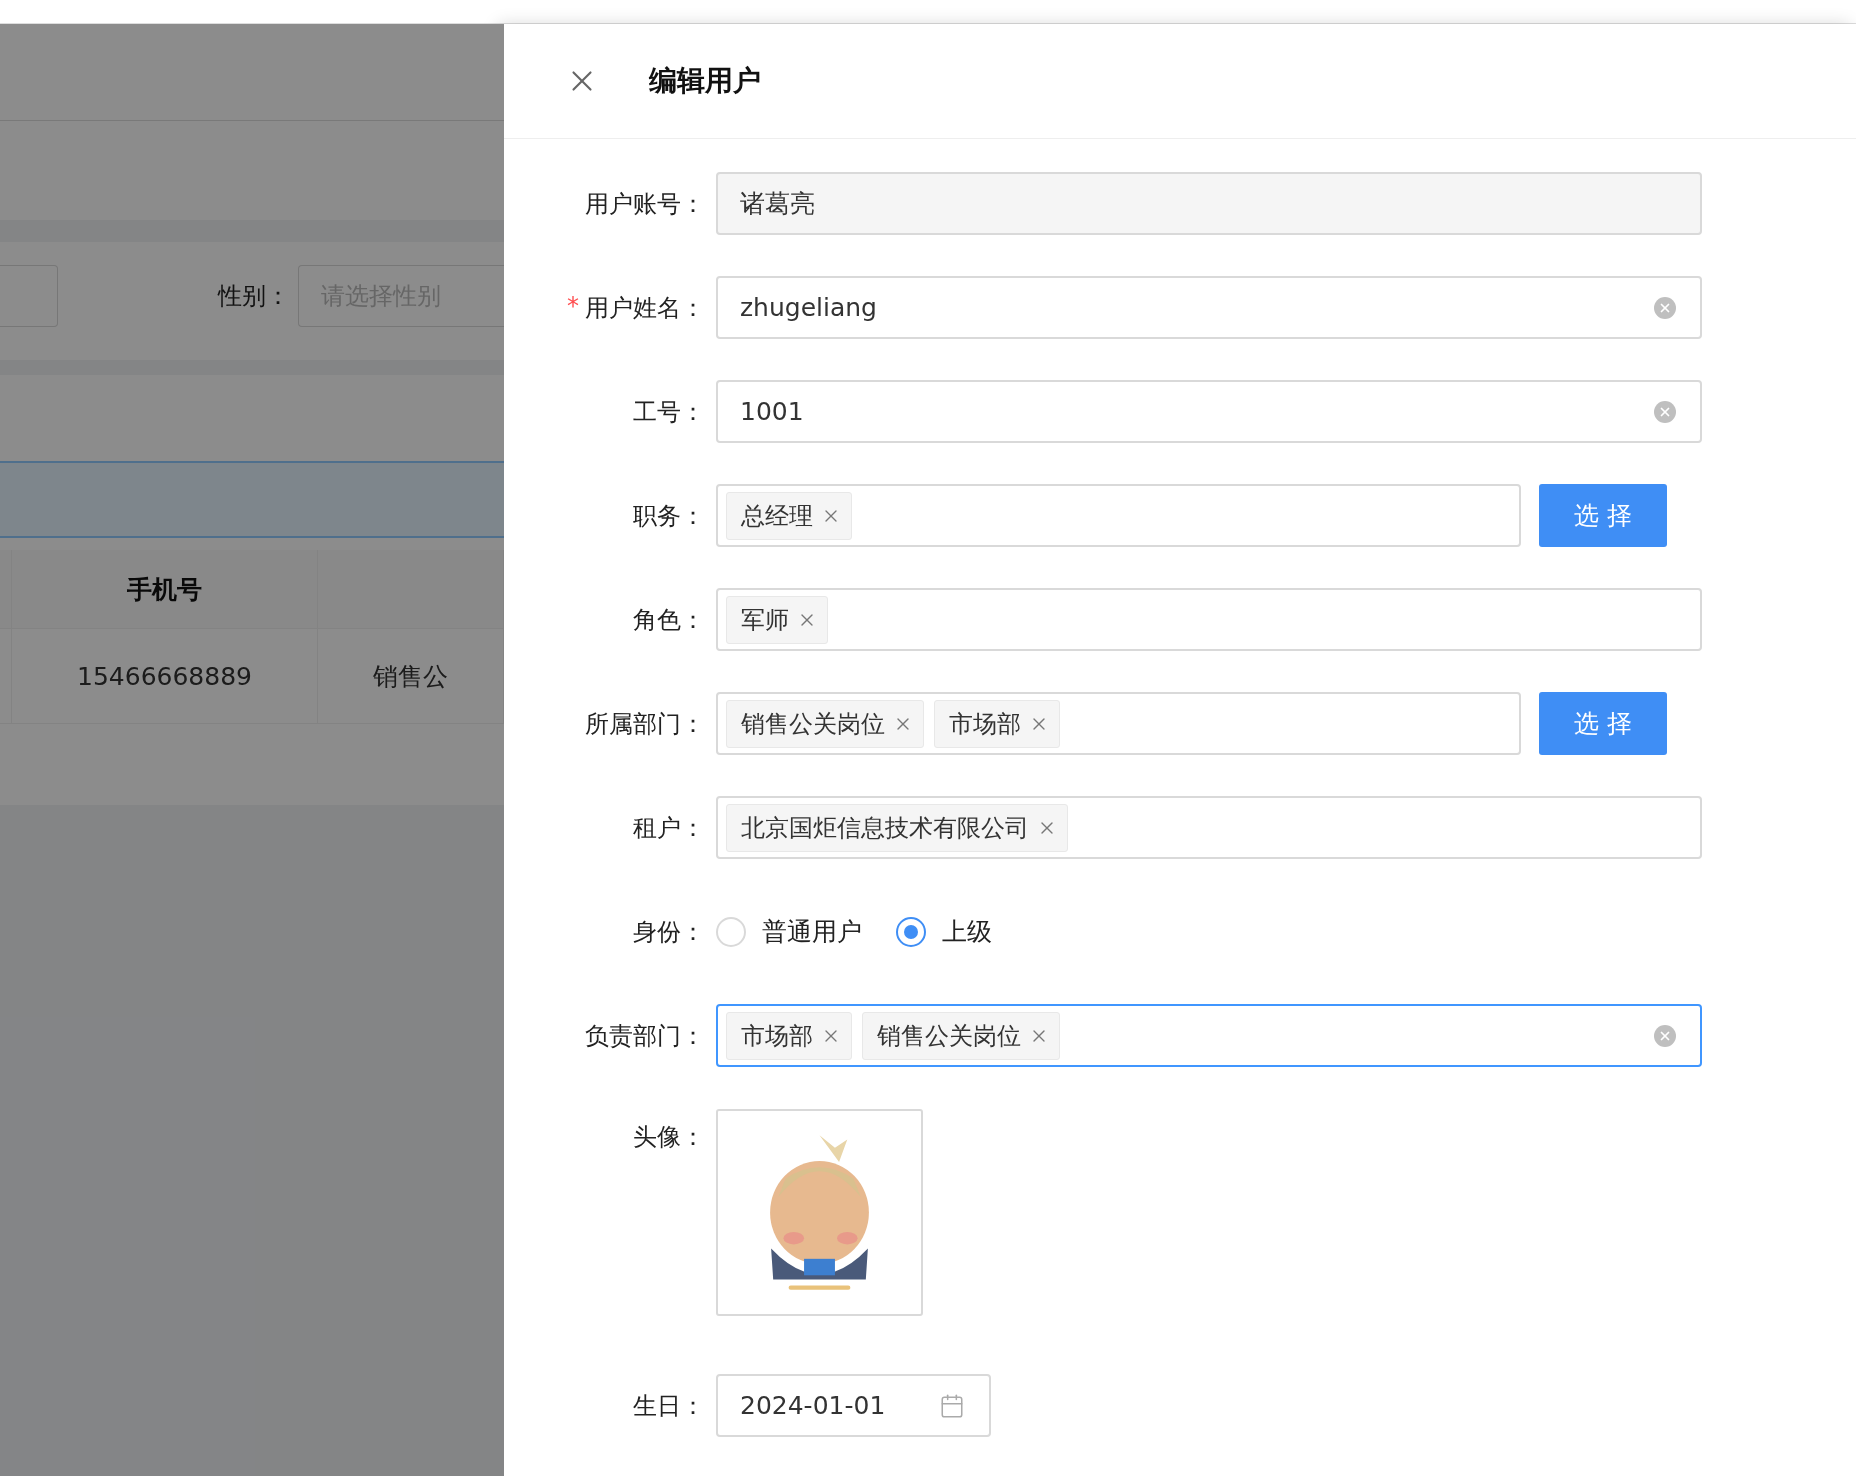 The height and width of the screenshot is (1476, 1856). What do you see at coordinates (952, 1405) in the screenshot?
I see `calendar-icon` at bounding box center [952, 1405].